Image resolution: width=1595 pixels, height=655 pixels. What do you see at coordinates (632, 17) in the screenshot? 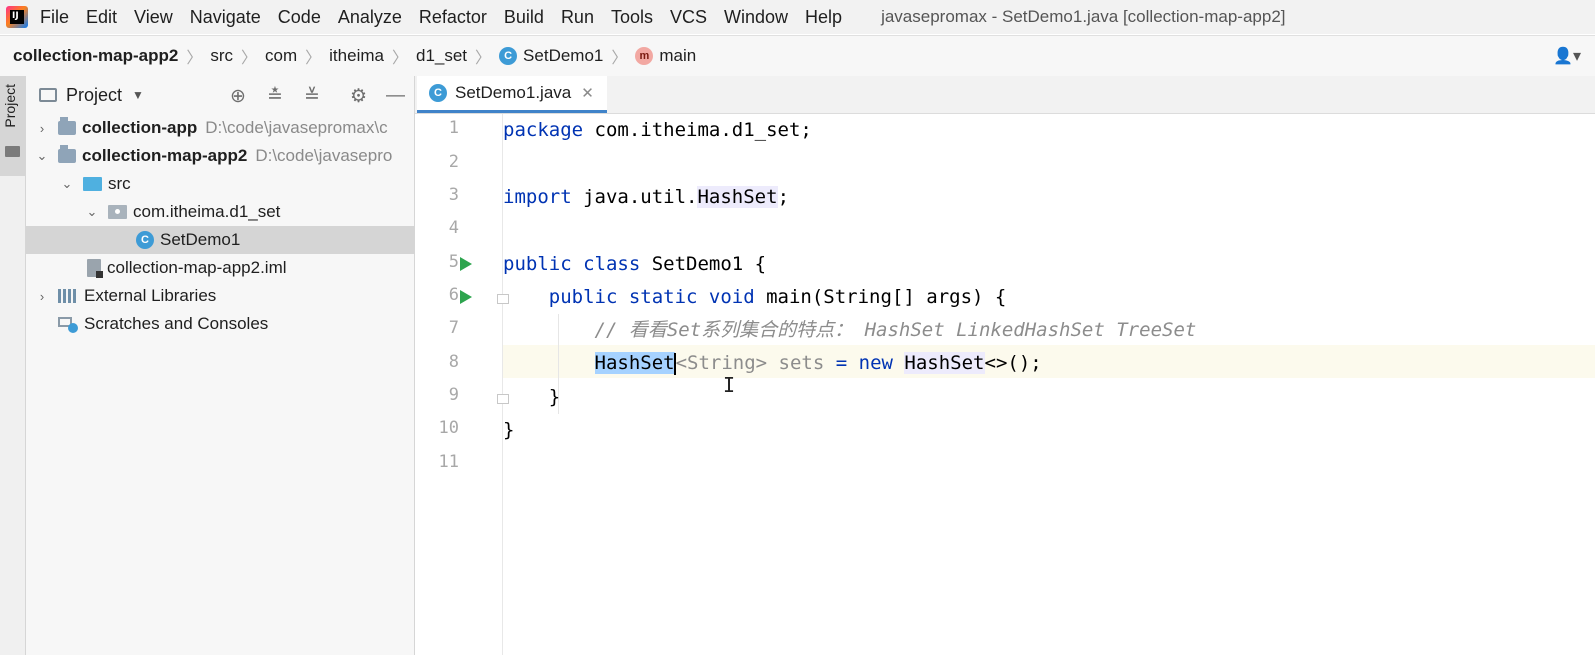
I see `menu-tools: Tools` at bounding box center [632, 17].